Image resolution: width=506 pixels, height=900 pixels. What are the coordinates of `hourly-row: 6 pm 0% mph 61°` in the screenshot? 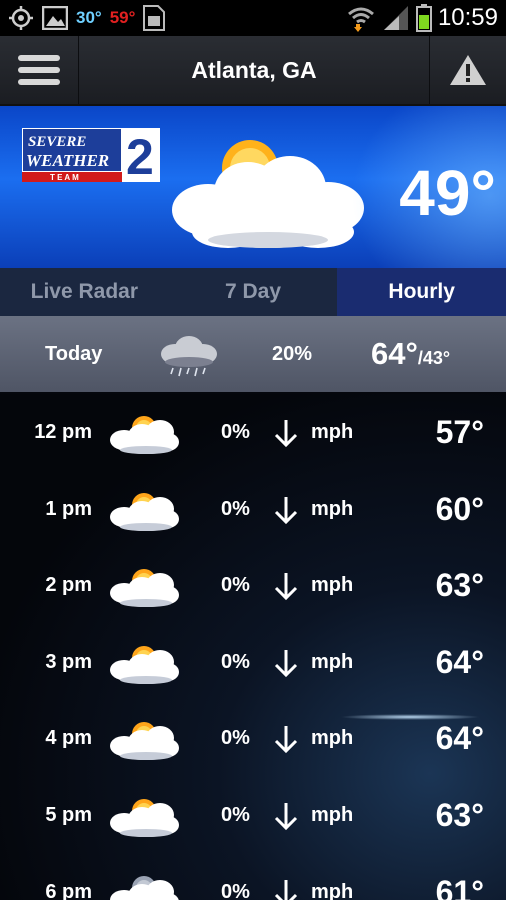 It's located at (253, 877).